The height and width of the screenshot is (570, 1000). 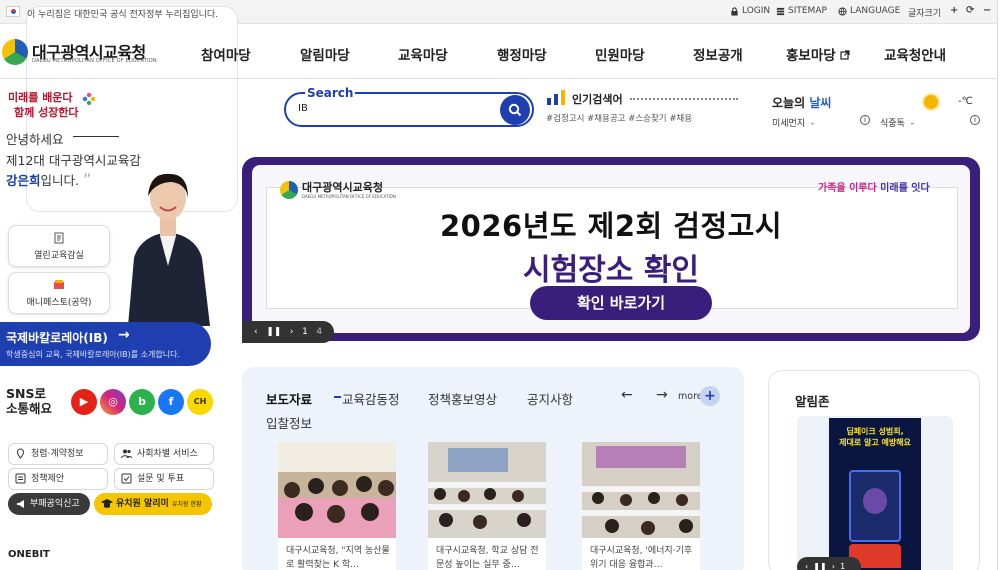 What do you see at coordinates (49, 179) in the screenshot?
I see `greeting-line-3: 강은희입니다. ”` at bounding box center [49, 179].